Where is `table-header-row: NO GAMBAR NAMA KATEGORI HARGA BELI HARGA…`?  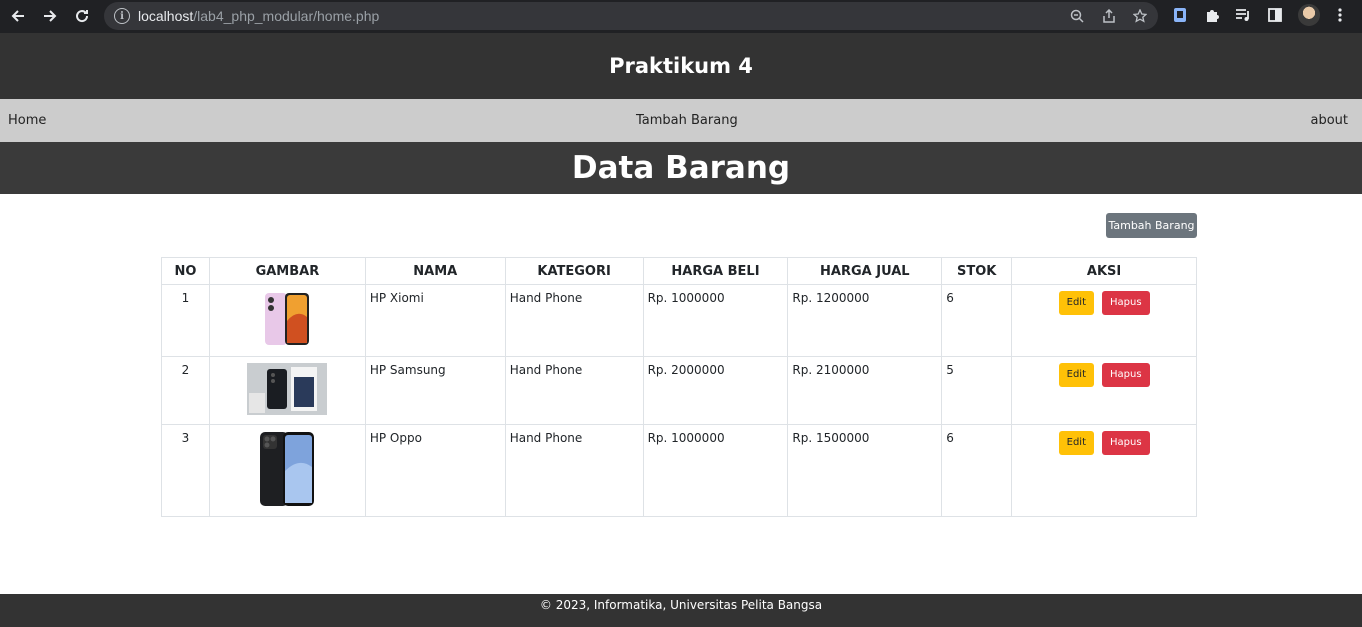 table-header-row: NO GAMBAR NAMA KATEGORI HARGA BELI HARGA… is located at coordinates (679, 271).